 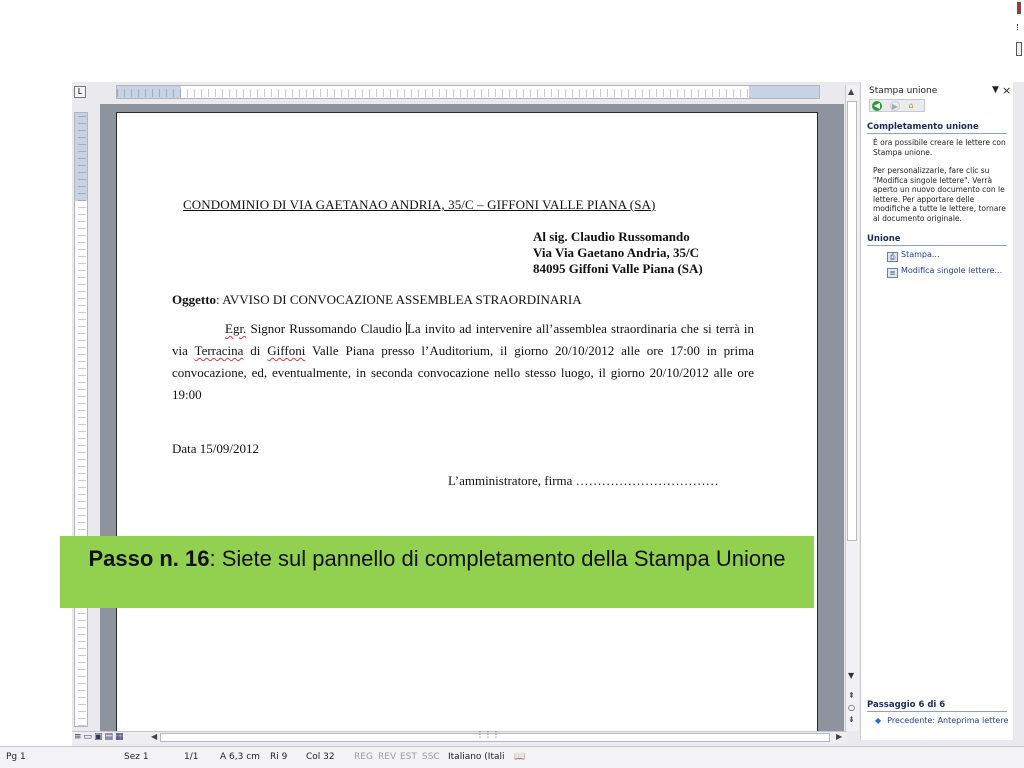 What do you see at coordinates (611, 236) in the screenshot?
I see `recipient-name: Al sig. Claudio Russomando` at bounding box center [611, 236].